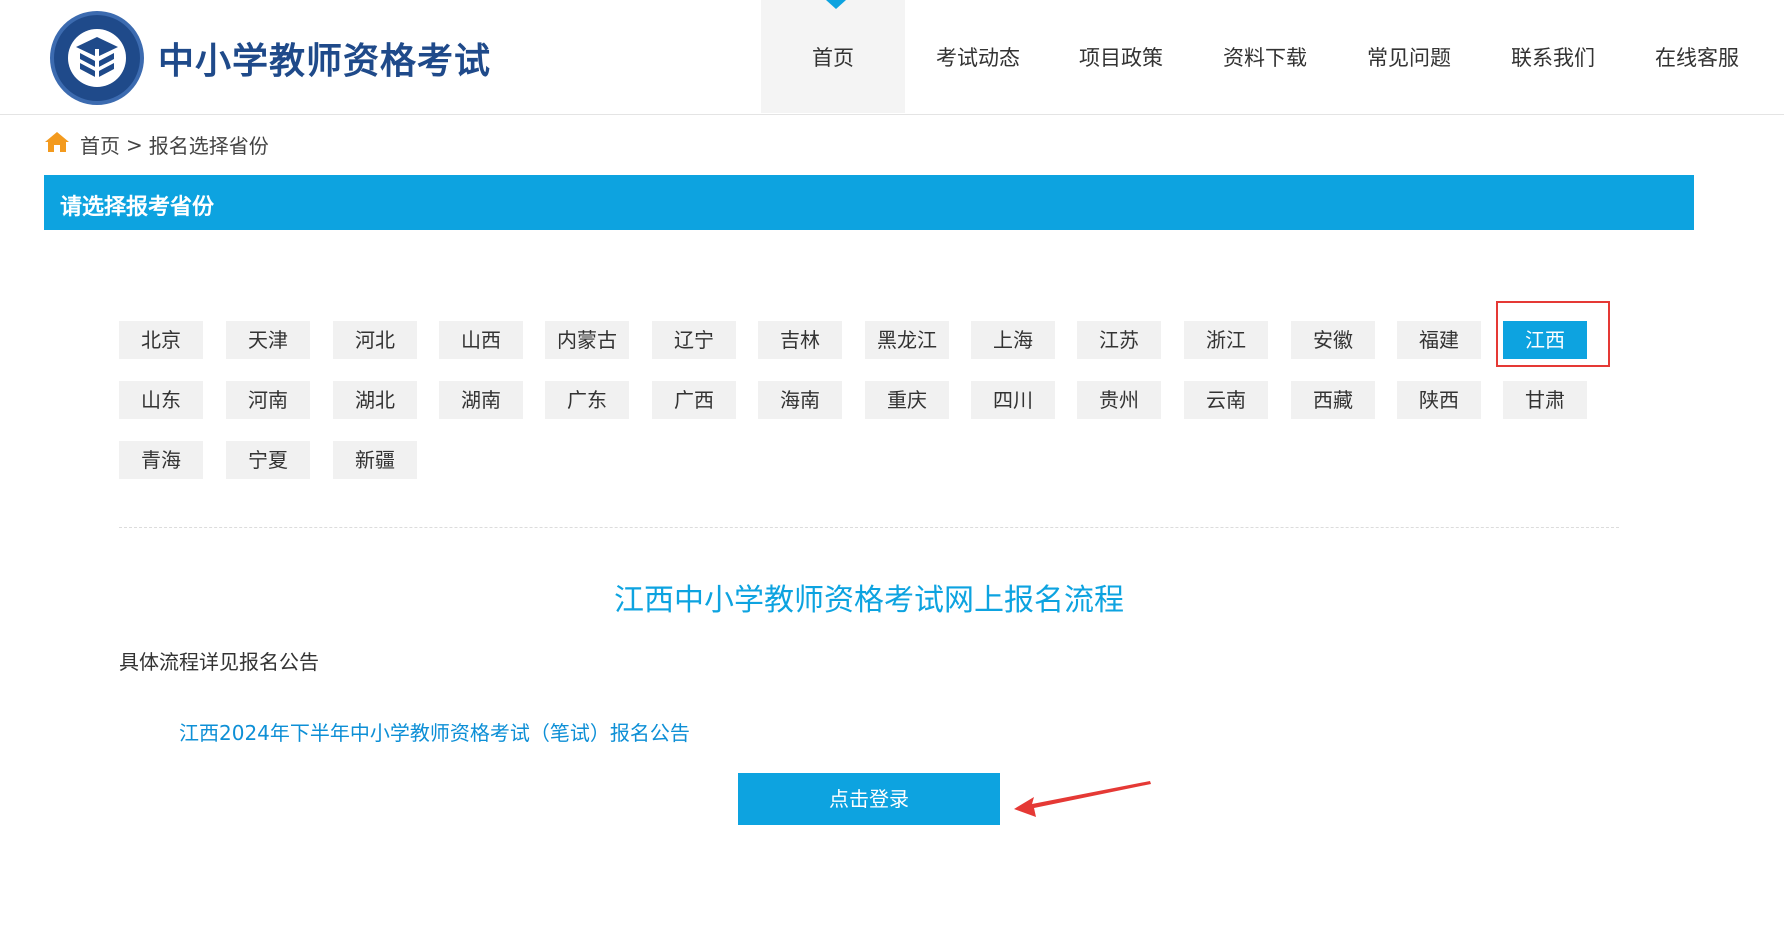 The width and height of the screenshot is (1784, 945). I want to click on annotation-arrow-icon, so click(1082, 799).